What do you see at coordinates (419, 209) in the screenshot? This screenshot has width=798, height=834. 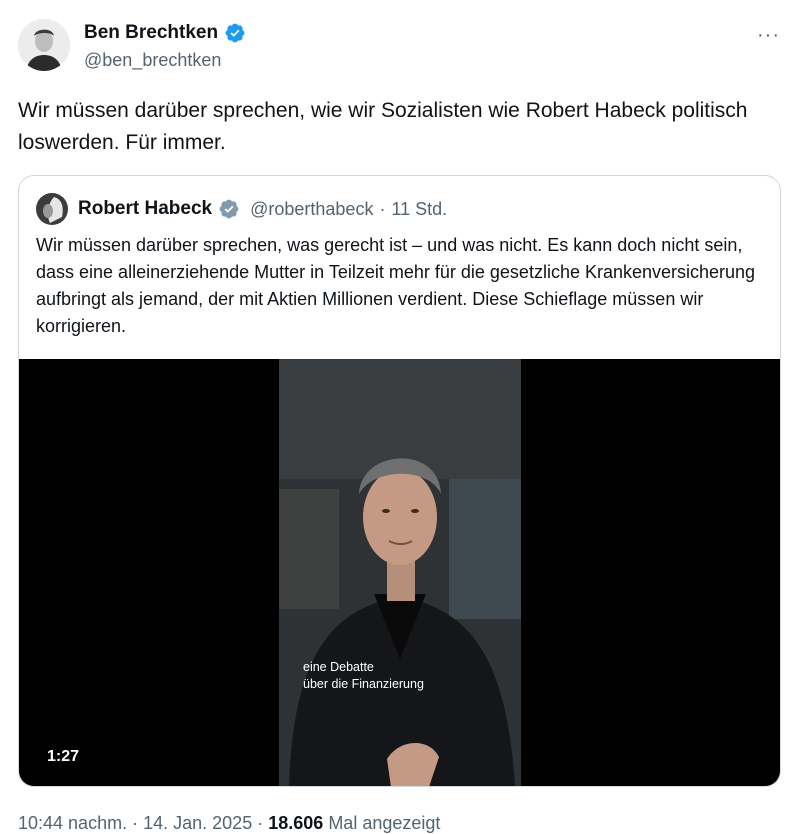 I see `quoted-time: 11 Std.` at bounding box center [419, 209].